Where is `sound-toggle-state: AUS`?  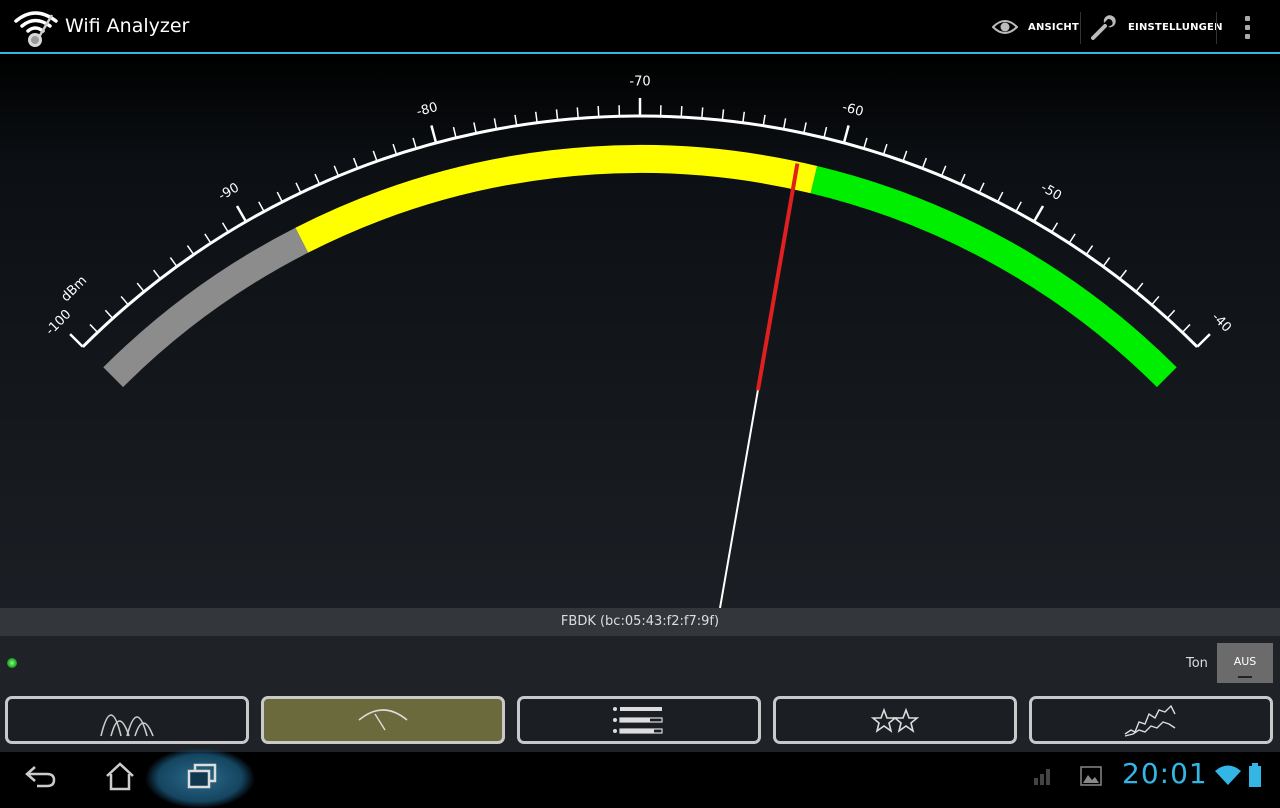 sound-toggle-state: AUS is located at coordinates (1245, 661).